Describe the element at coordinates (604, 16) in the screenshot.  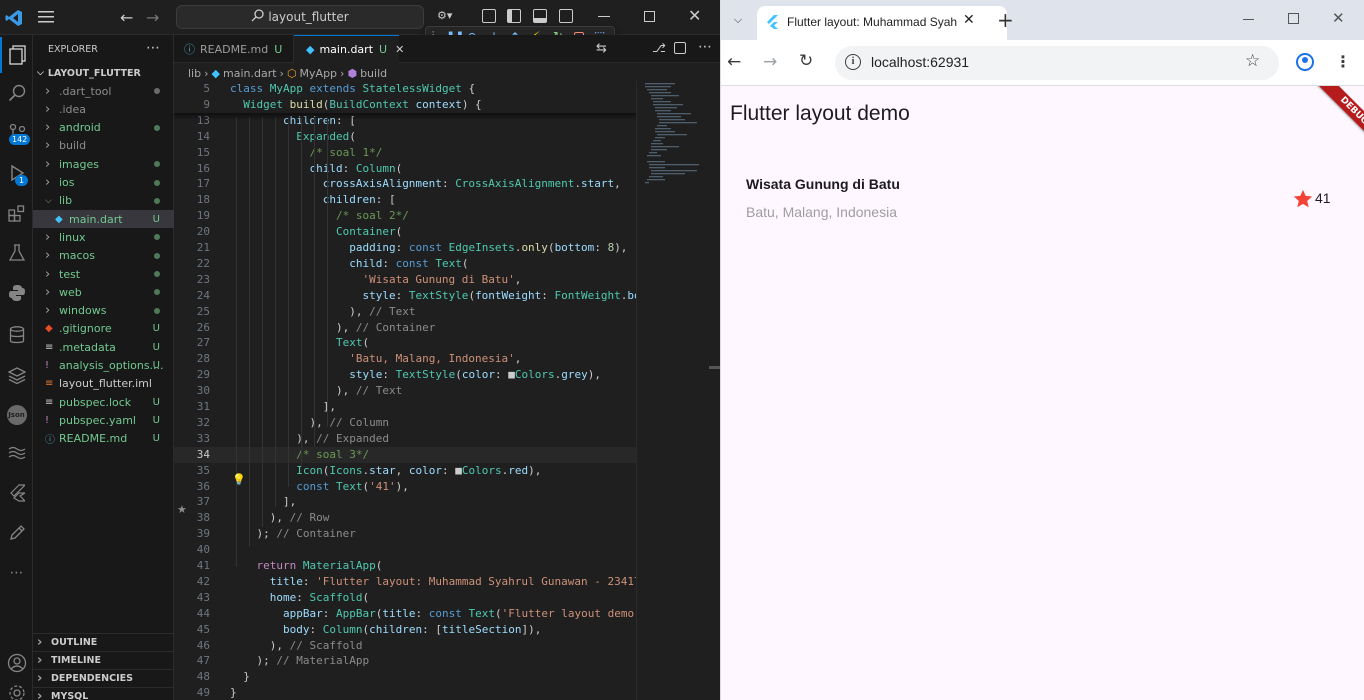
I see `minimize-icon` at that location.